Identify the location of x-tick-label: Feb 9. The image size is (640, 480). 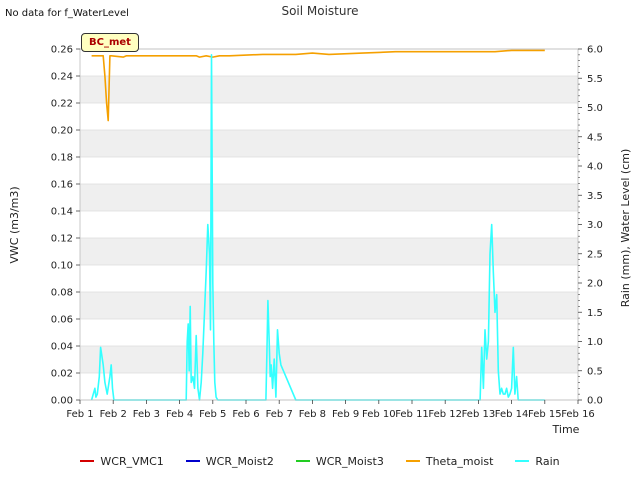
(345, 414).